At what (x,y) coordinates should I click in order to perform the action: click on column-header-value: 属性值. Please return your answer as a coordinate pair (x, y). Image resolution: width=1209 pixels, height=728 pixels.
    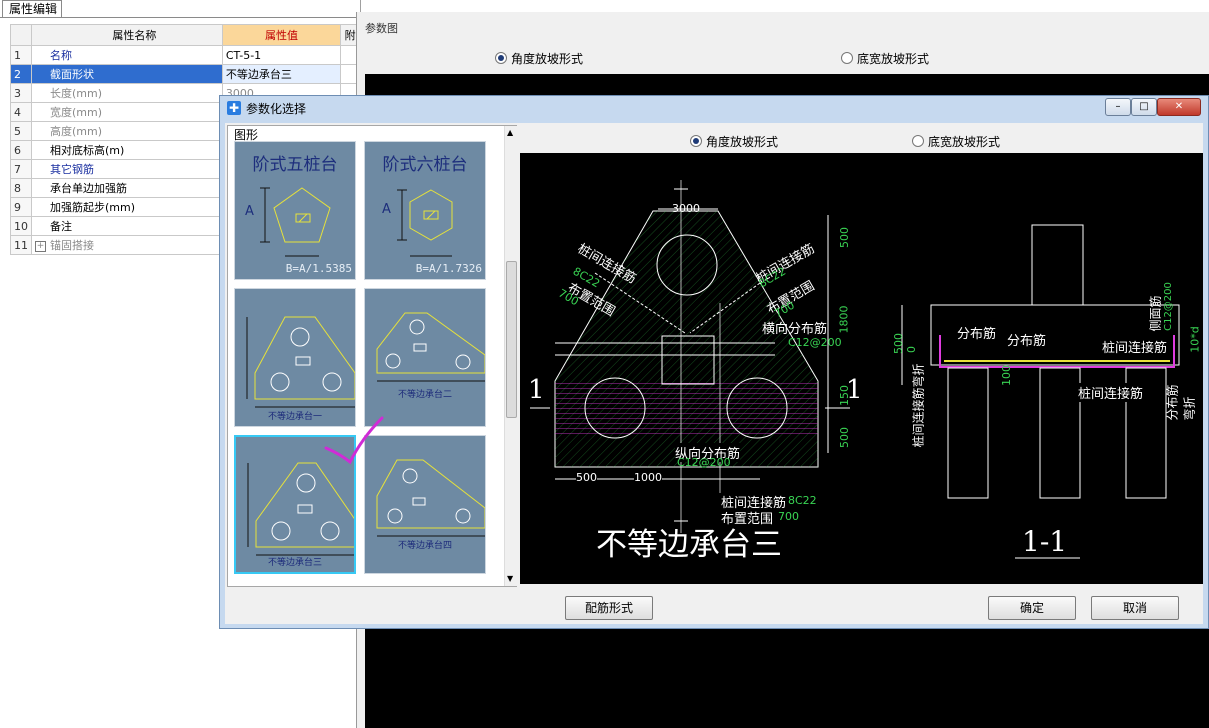
    Looking at the image, I should click on (281, 35).